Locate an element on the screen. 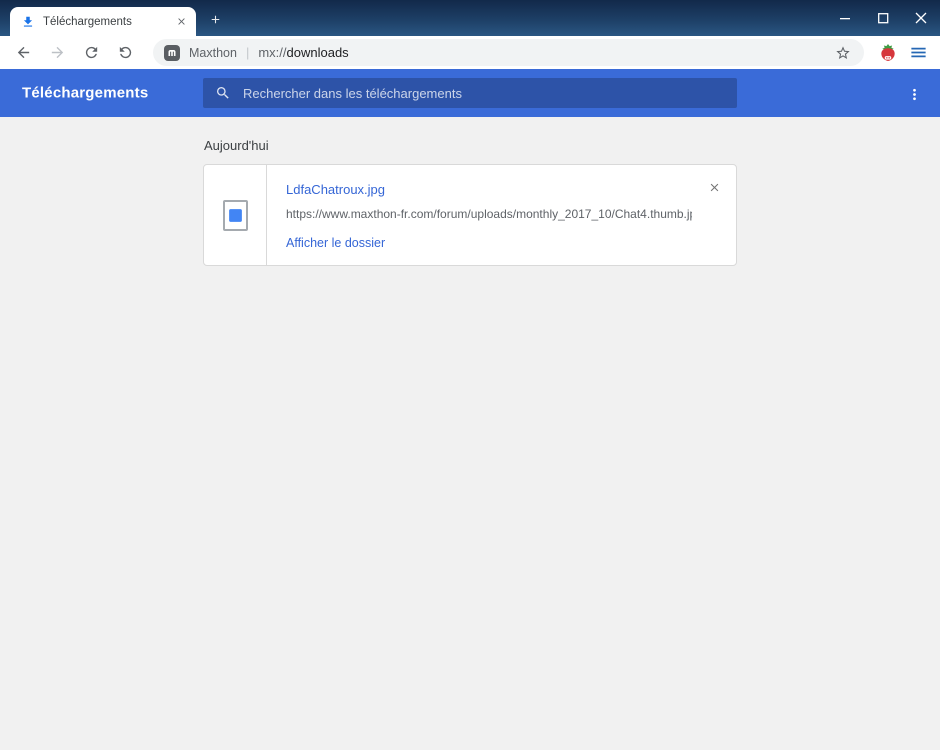 The height and width of the screenshot is (750, 940). bookmark-star-button is located at coordinates (843, 53).